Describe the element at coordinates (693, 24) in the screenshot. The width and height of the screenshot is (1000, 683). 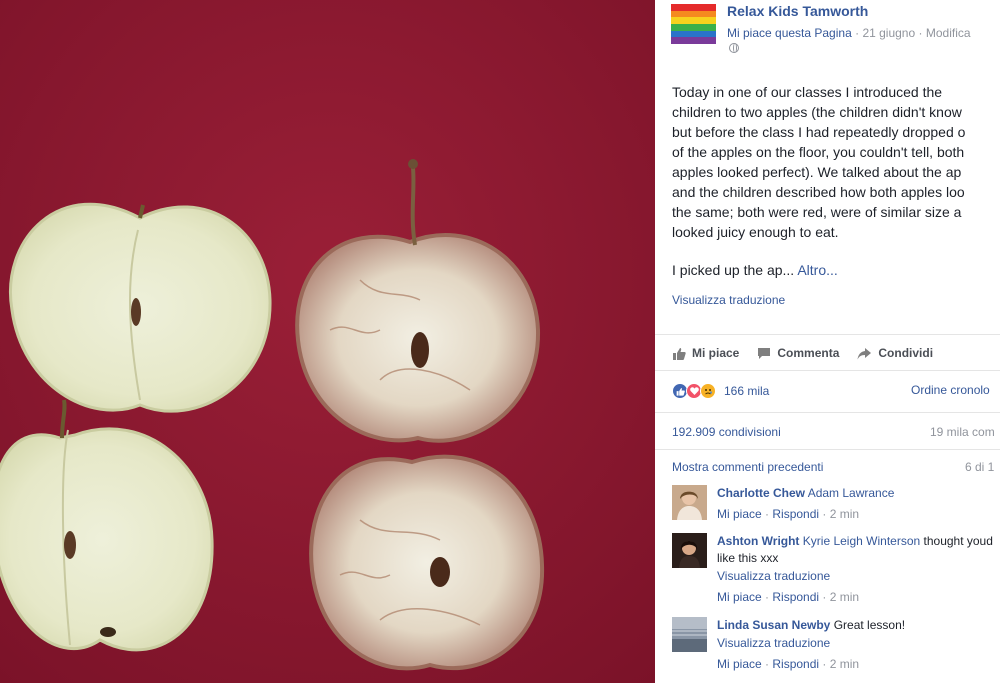
I see `page-avatar` at that location.